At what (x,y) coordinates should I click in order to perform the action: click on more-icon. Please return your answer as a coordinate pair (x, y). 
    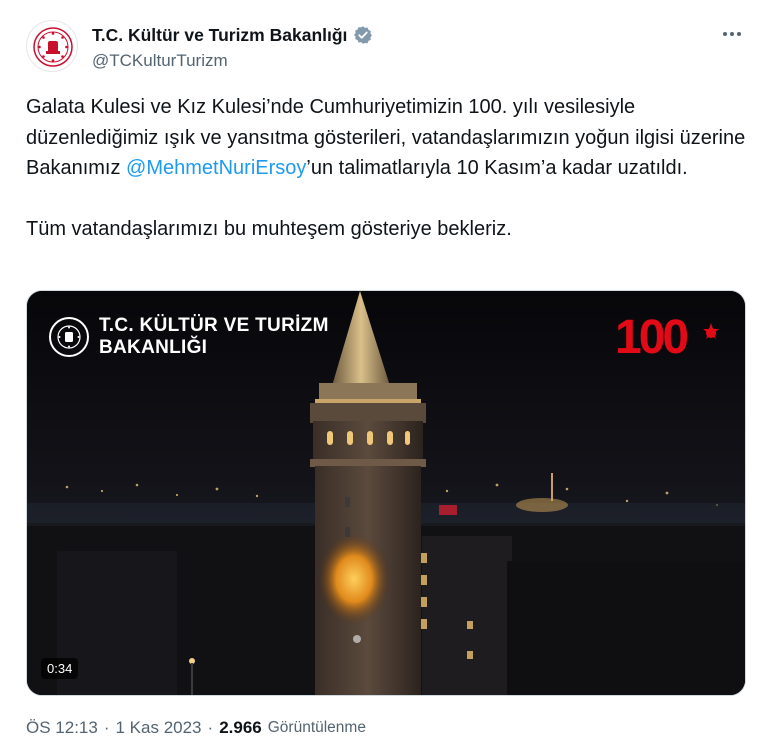
    Looking at the image, I should click on (732, 34).